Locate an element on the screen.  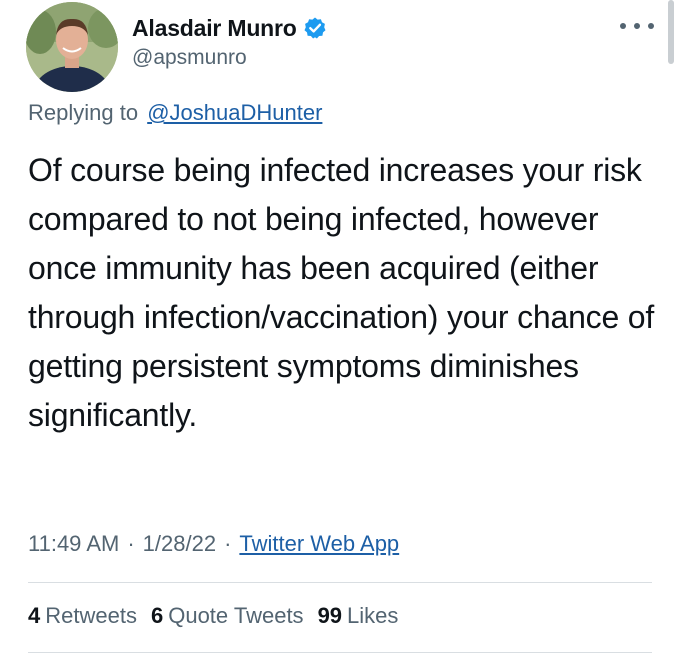
author-display-name: Alasdair Munro is located at coordinates (214, 28).